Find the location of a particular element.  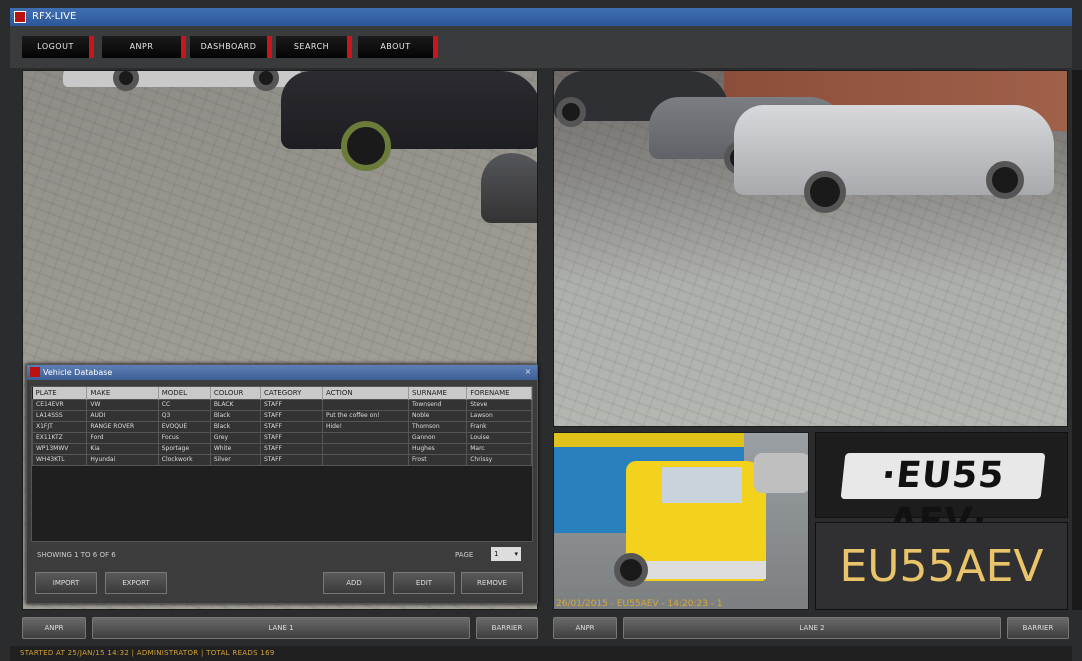

cell: Marc is located at coordinates (499, 448).